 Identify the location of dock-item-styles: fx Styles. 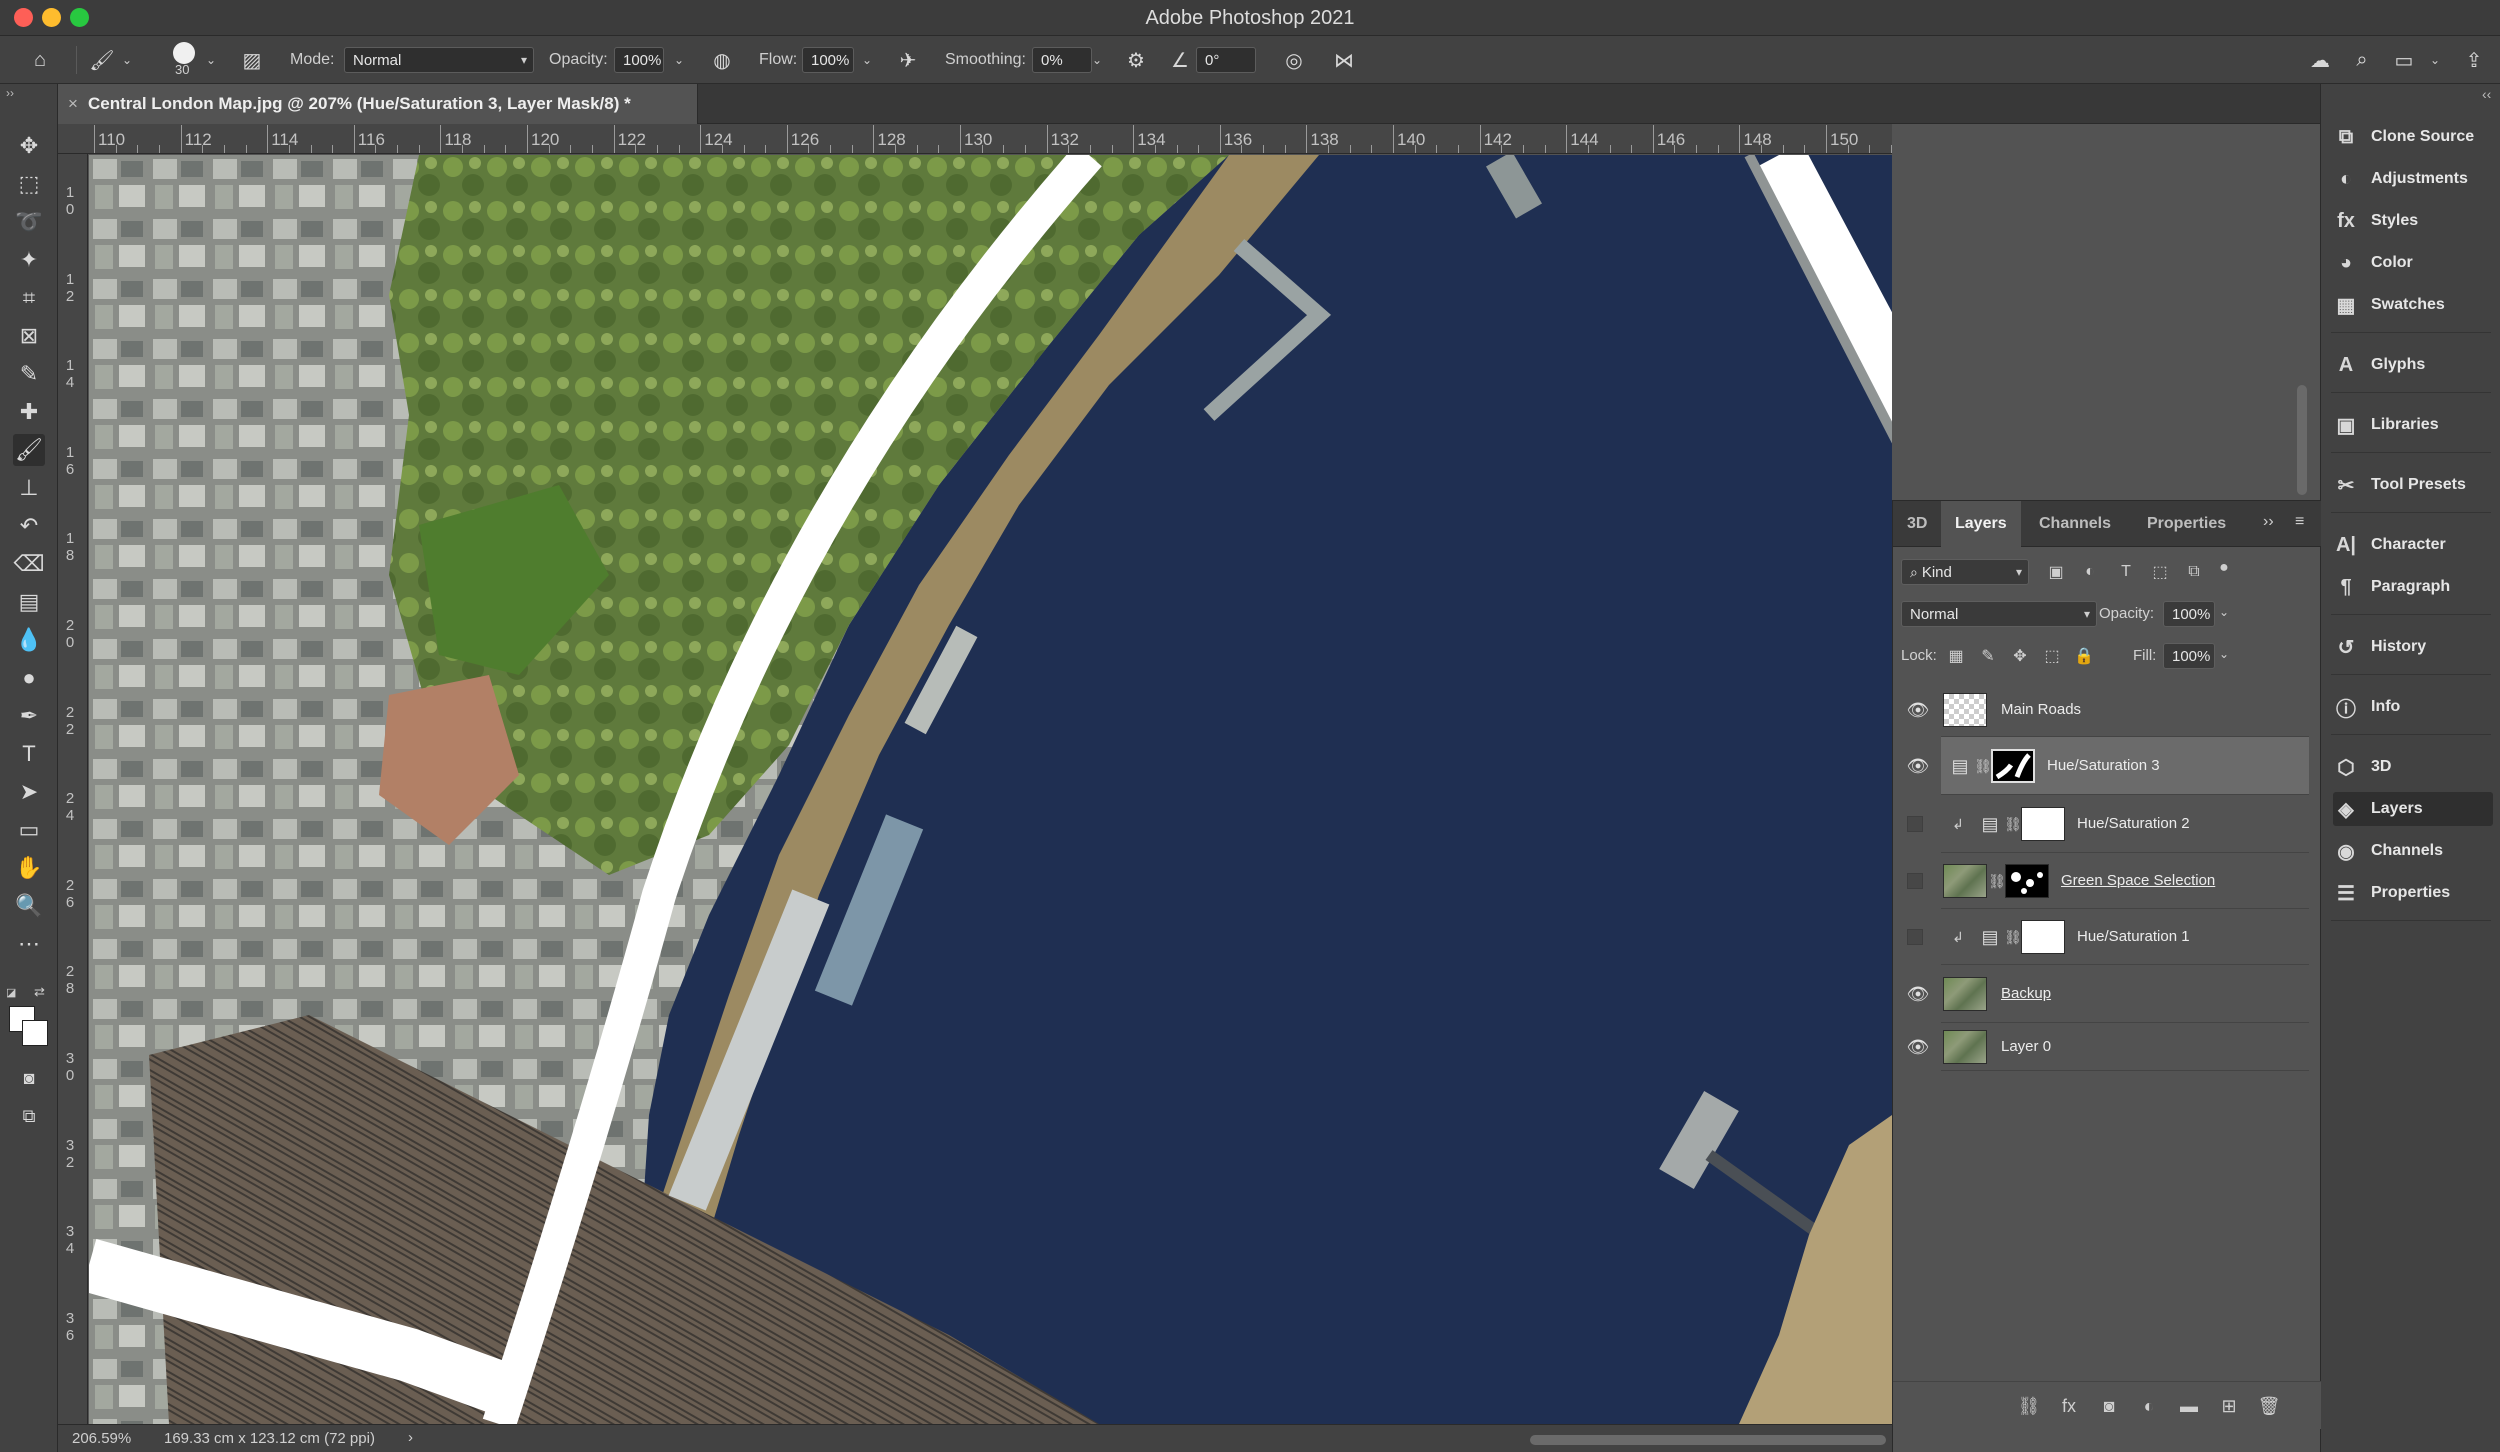
(2413, 221).